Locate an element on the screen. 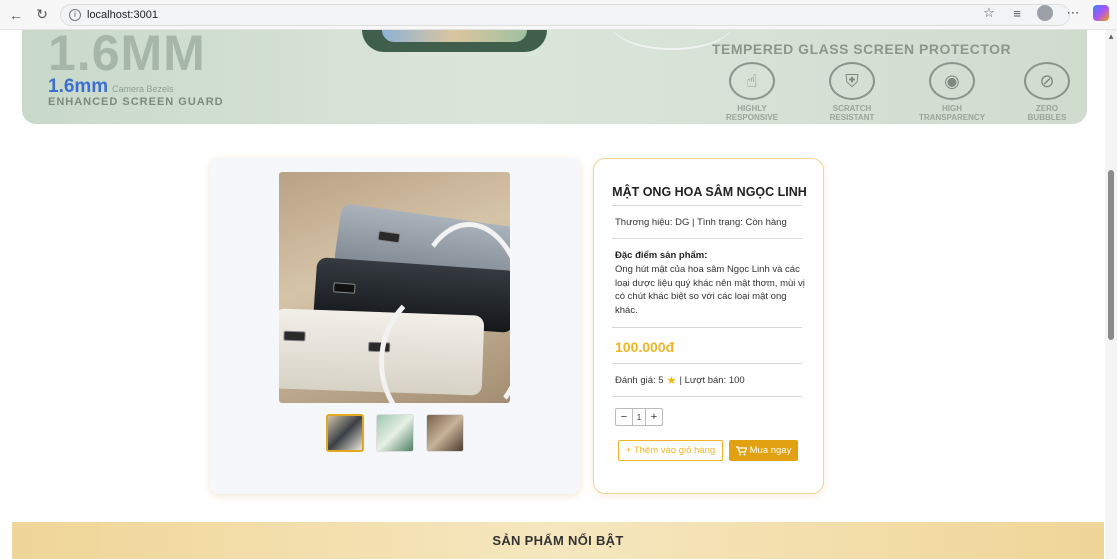  buy-now-button: Mua ngay is located at coordinates (763, 450).